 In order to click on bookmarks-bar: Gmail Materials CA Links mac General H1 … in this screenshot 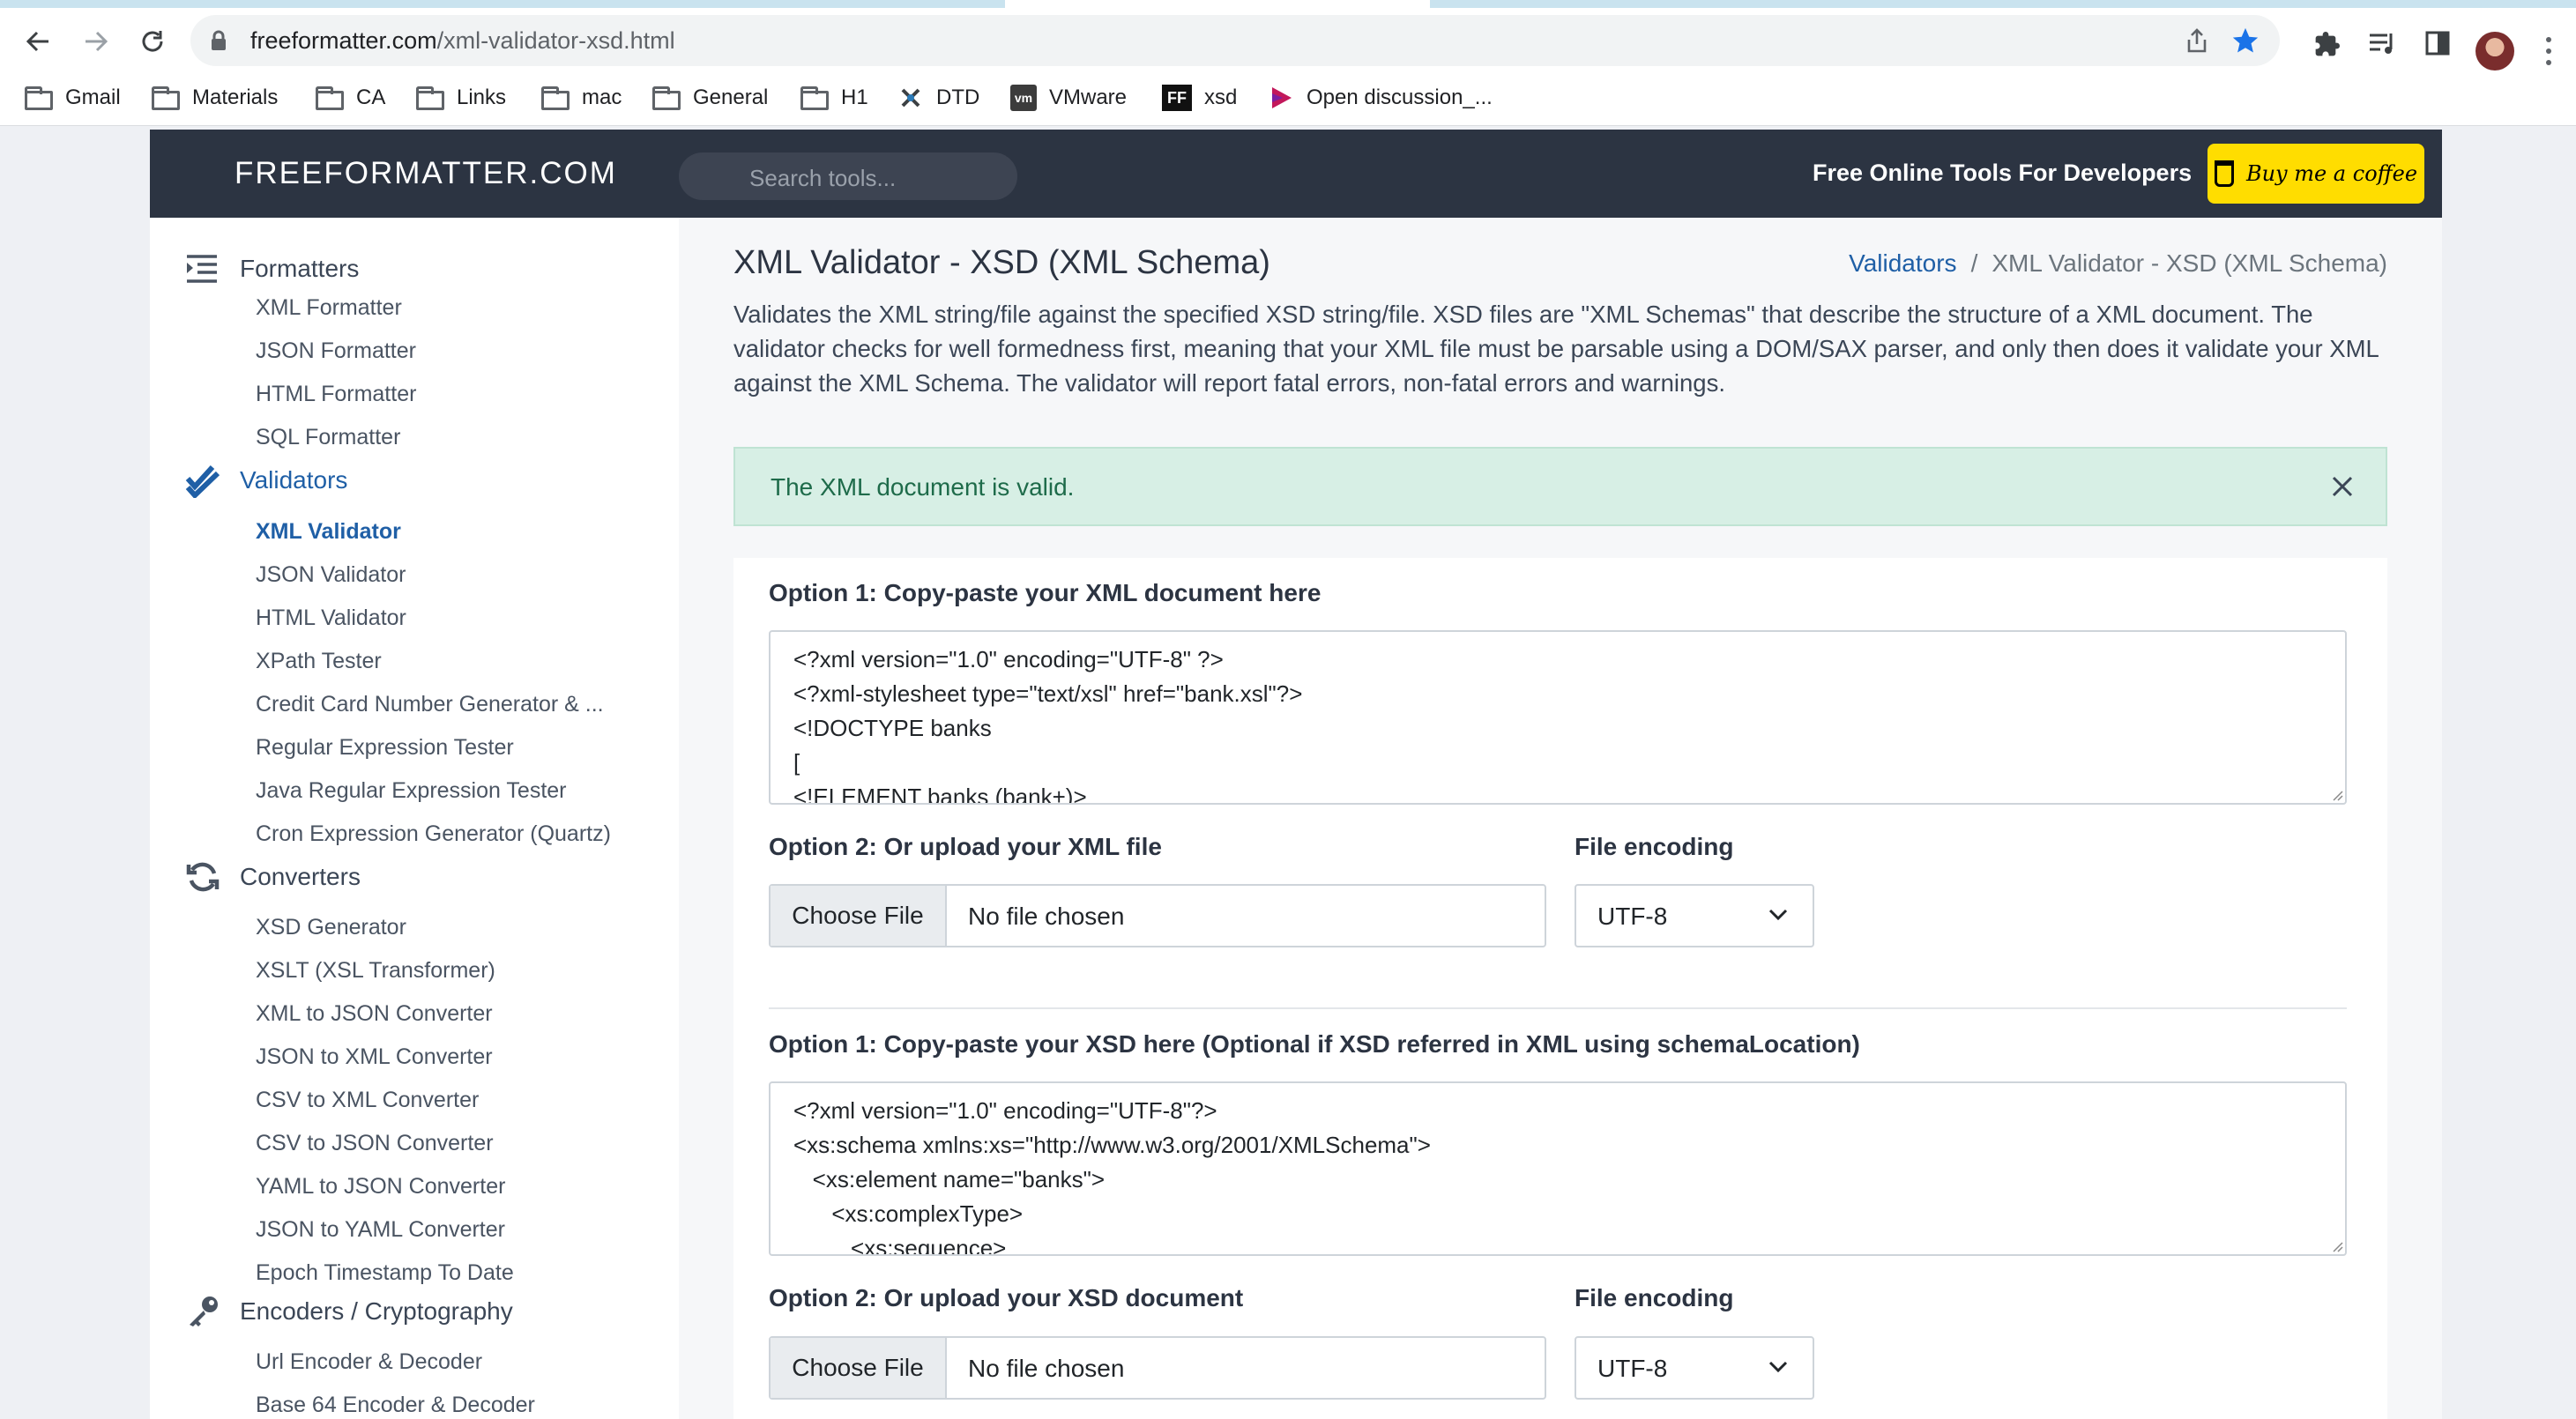, I will do `click(1288, 99)`.